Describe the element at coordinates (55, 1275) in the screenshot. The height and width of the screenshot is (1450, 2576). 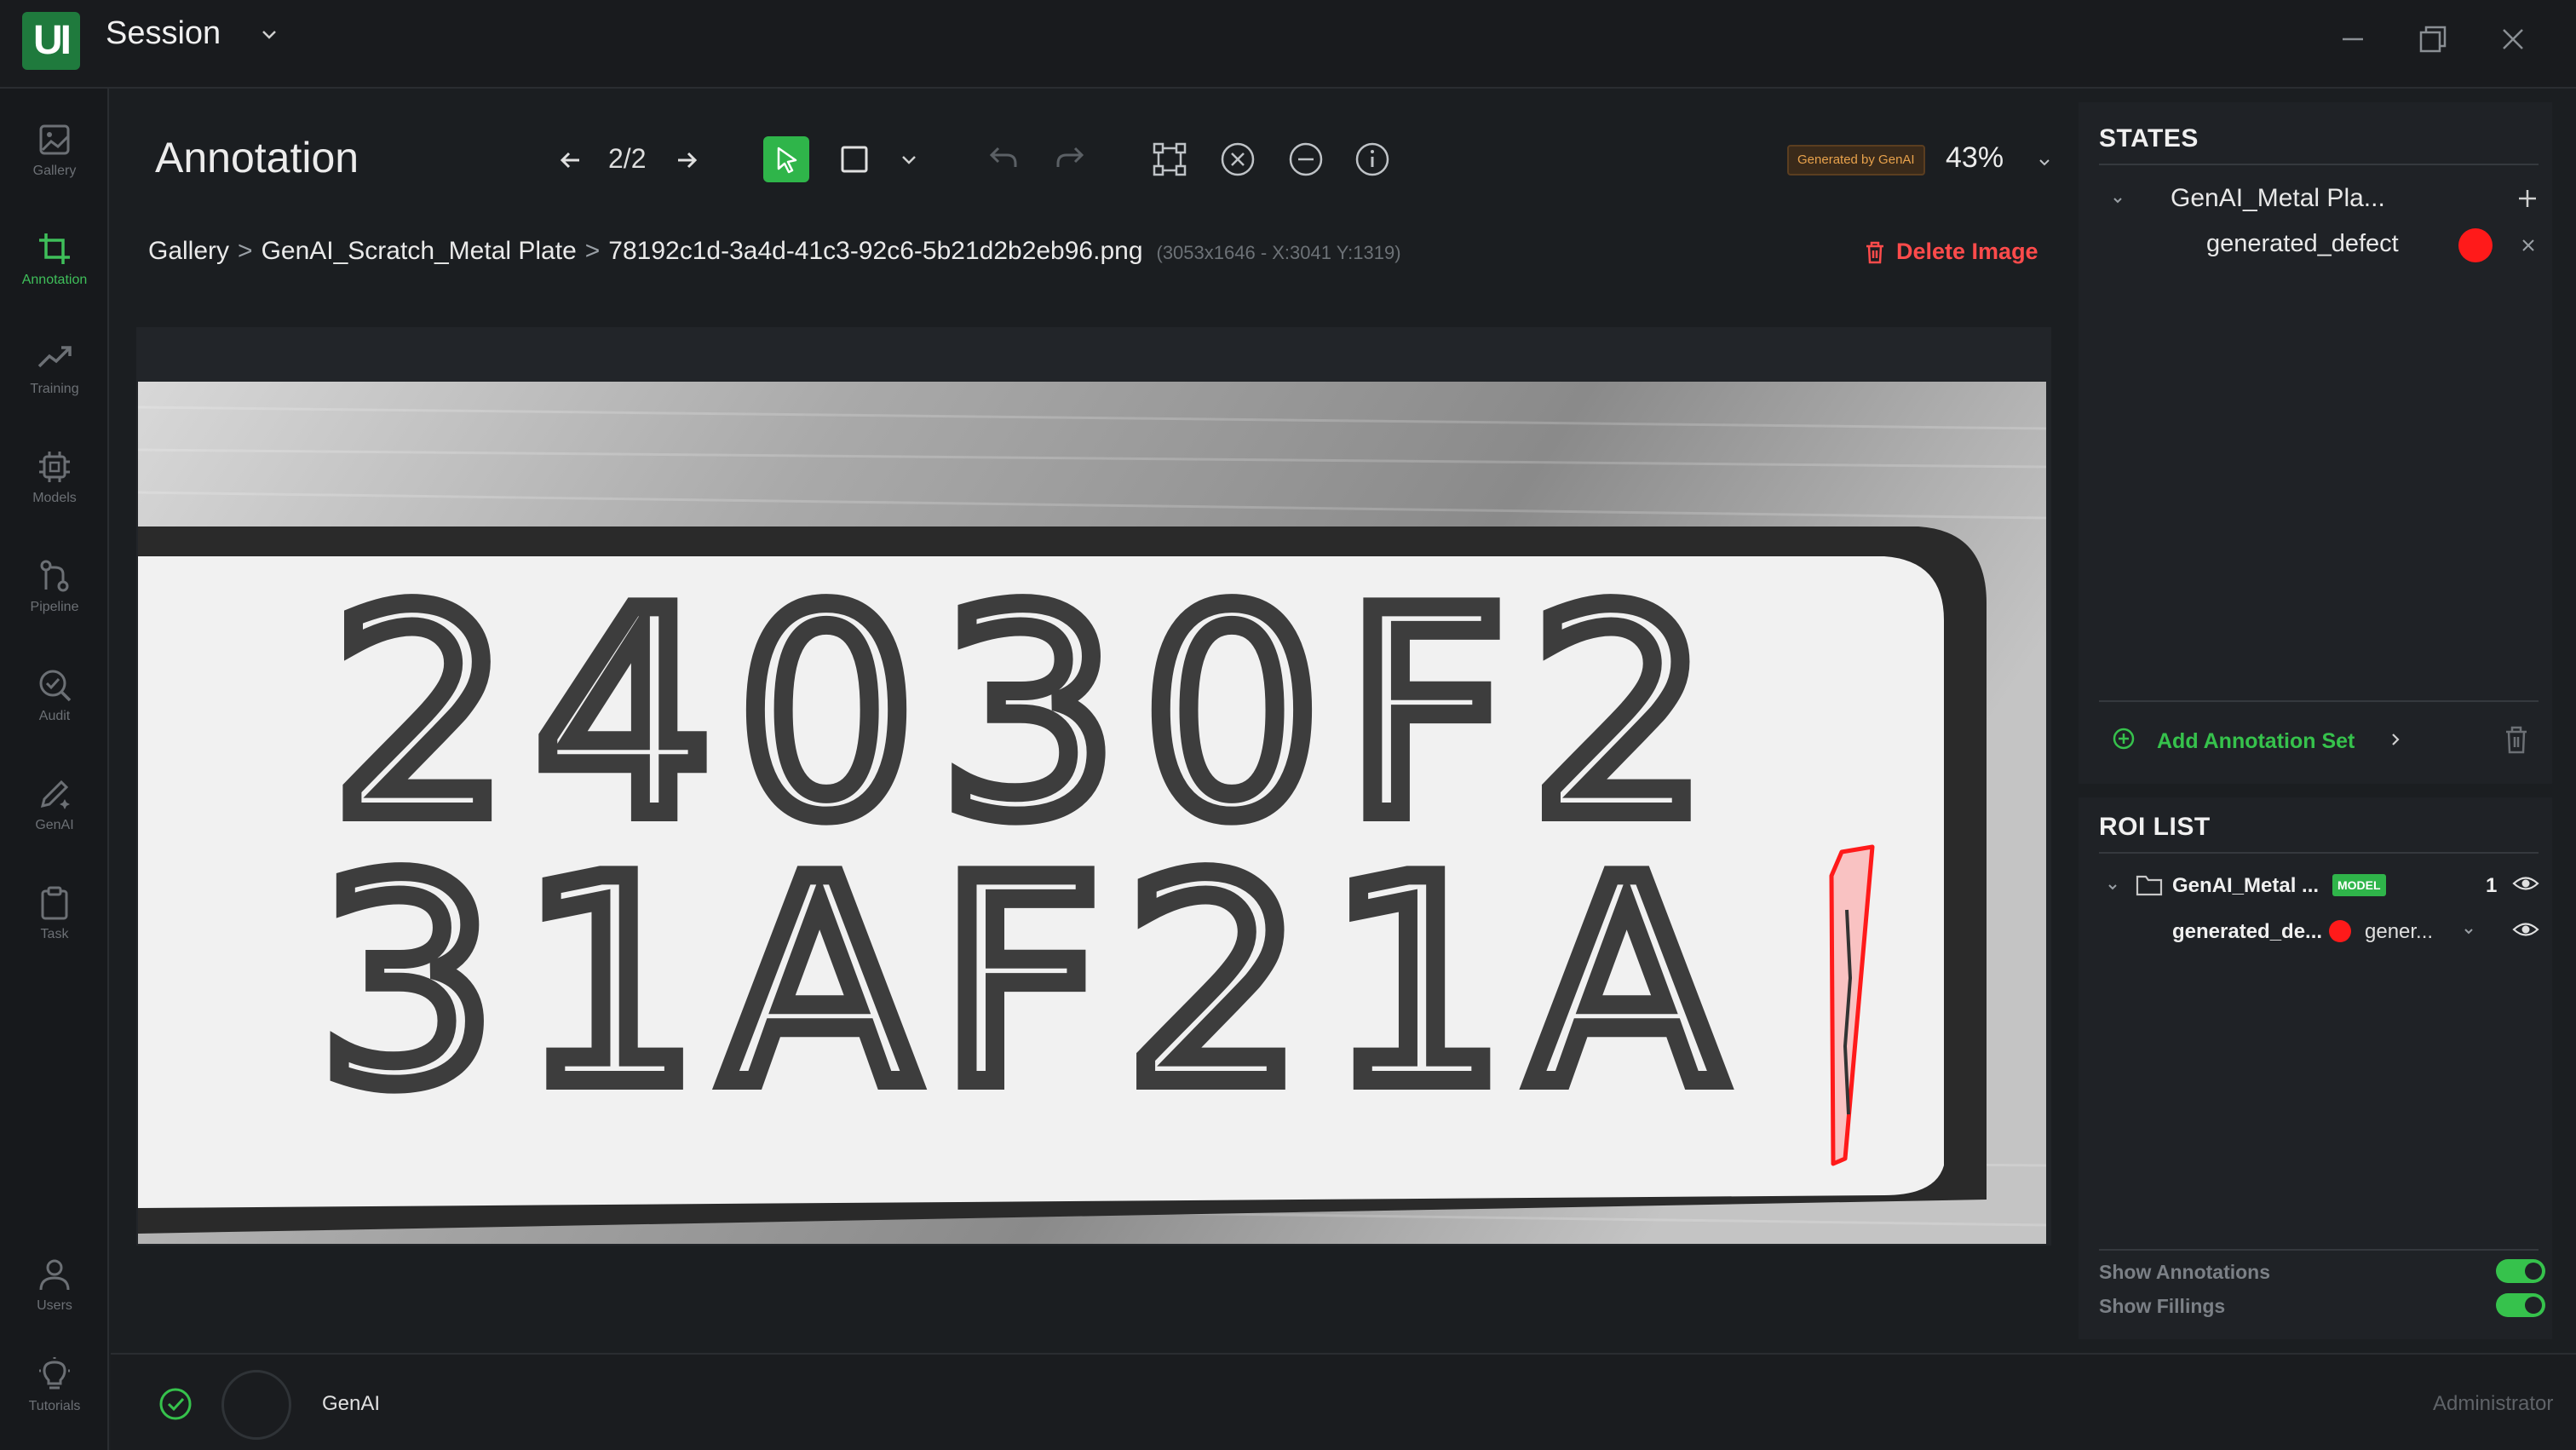
I see `user-icon` at that location.